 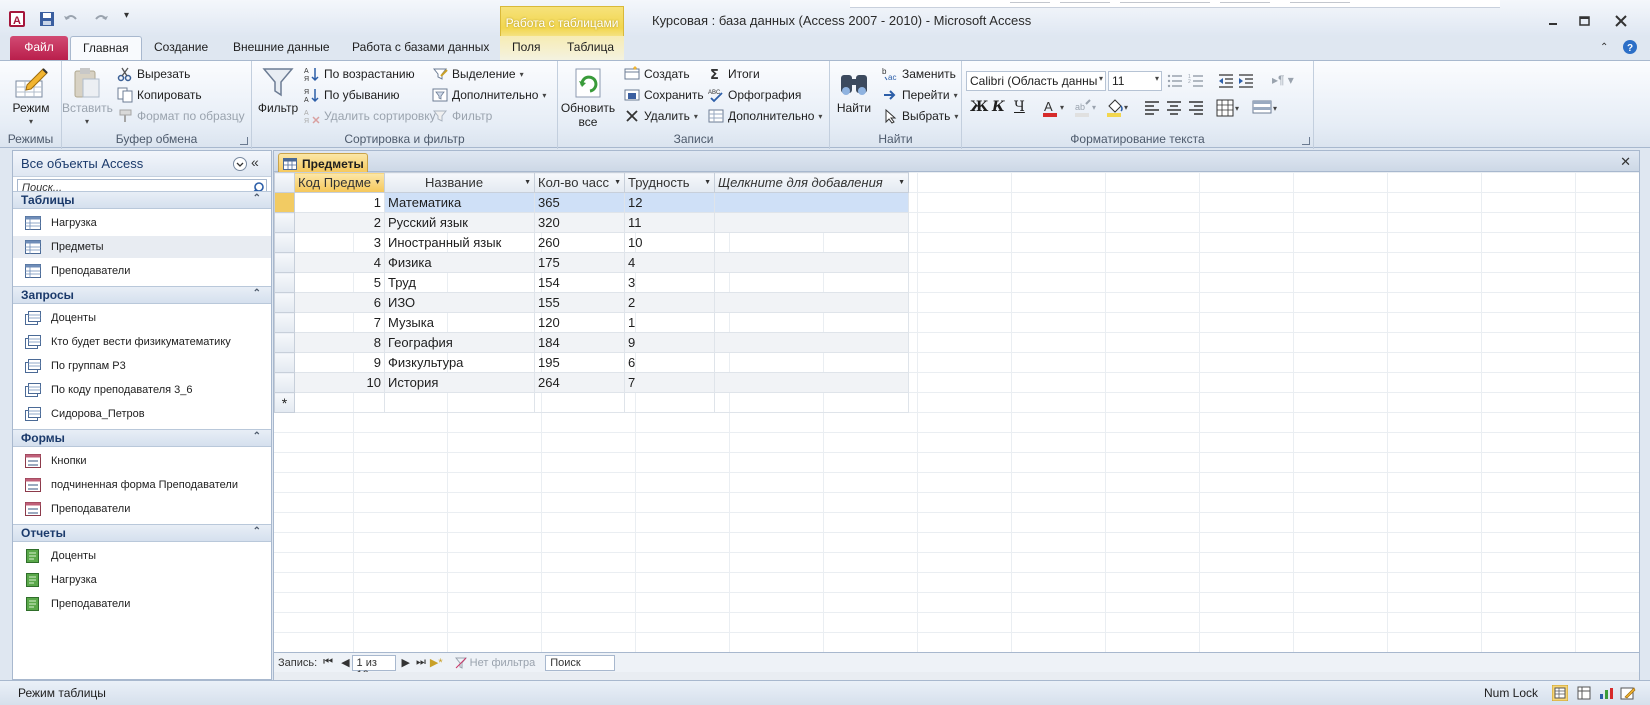 What do you see at coordinates (669, 202) in the screenshot?
I see `table-cell: 12` at bounding box center [669, 202].